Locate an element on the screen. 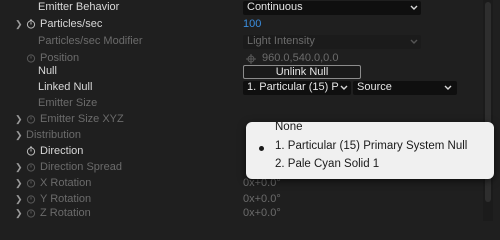  direction-spread-label: Direction Spread is located at coordinates (81, 167).